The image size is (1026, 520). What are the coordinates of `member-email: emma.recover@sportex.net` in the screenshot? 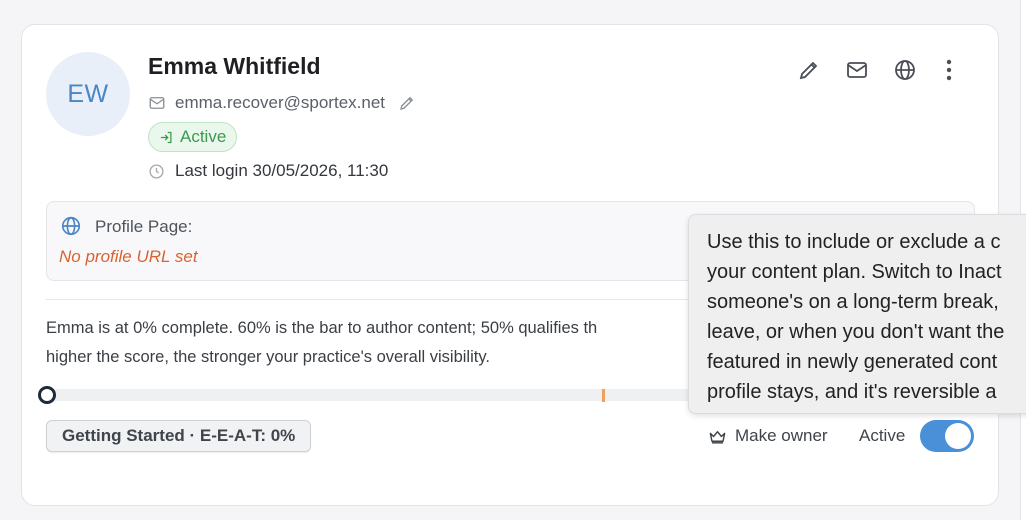 It's located at (280, 102).